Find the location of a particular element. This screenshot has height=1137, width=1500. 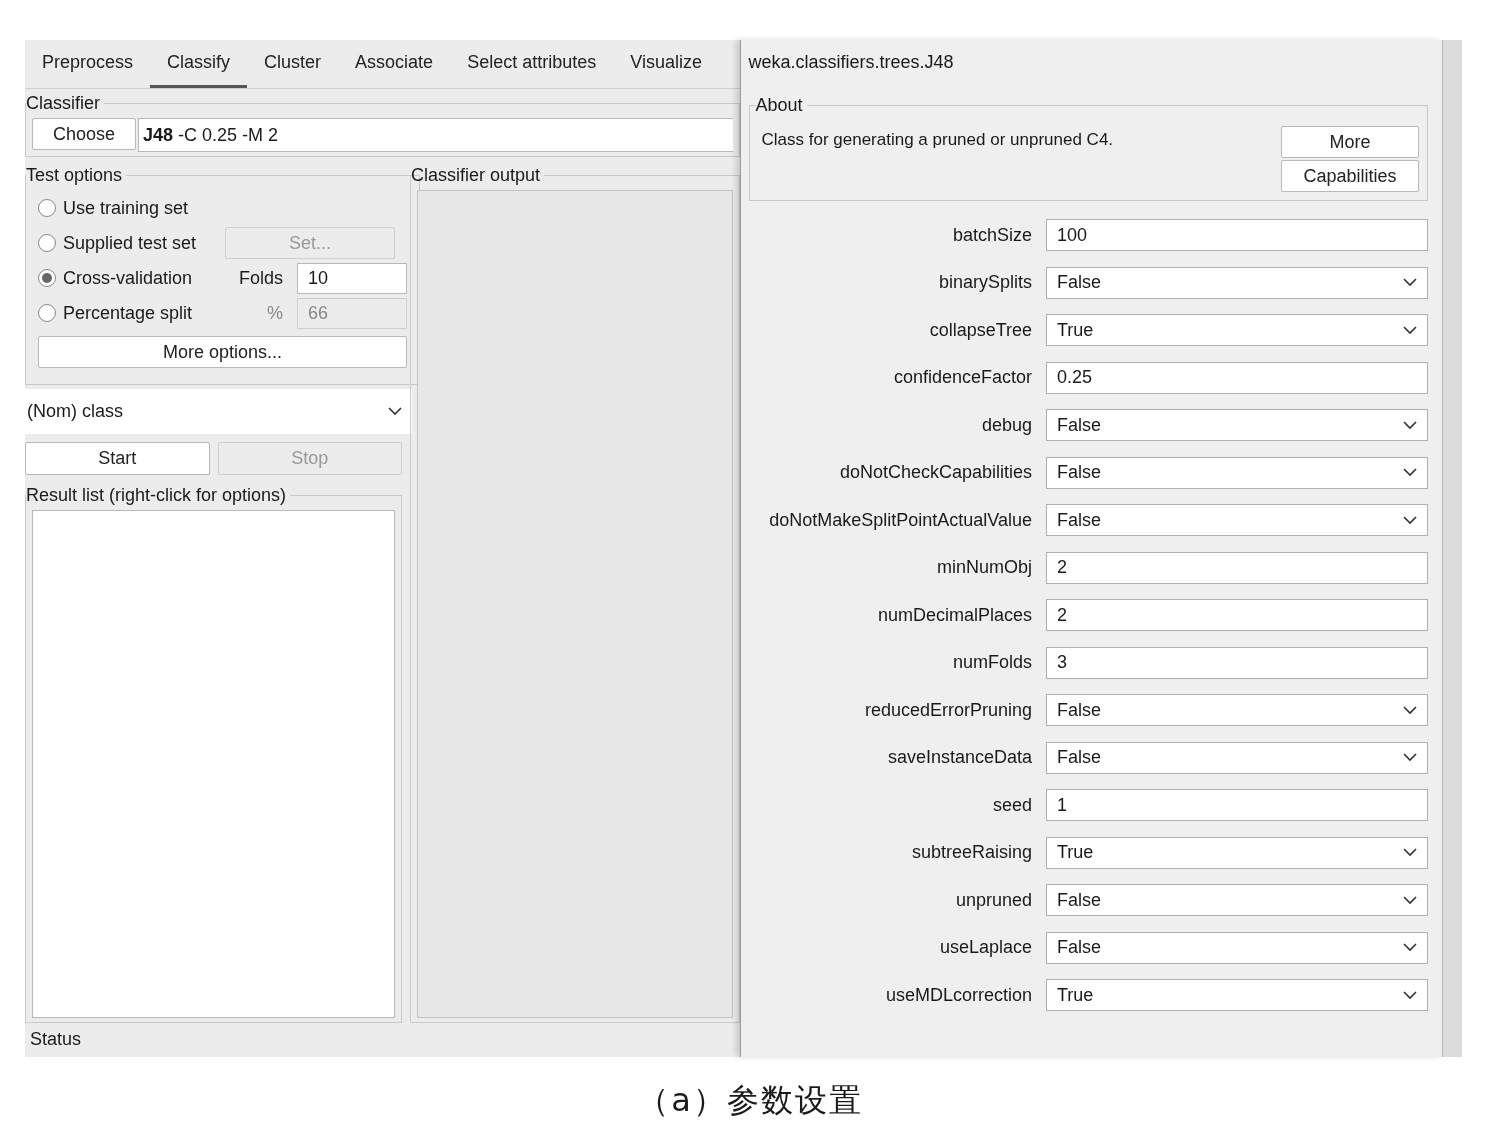

option-label: Use training set is located at coordinates (126, 208).